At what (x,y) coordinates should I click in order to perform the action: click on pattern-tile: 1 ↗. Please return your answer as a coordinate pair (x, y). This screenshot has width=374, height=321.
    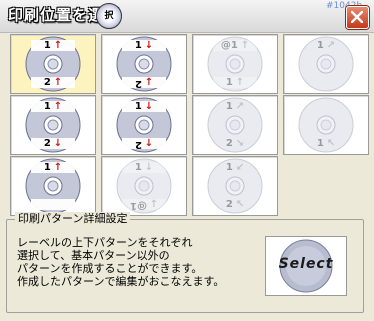
    Looking at the image, I should click on (326, 64).